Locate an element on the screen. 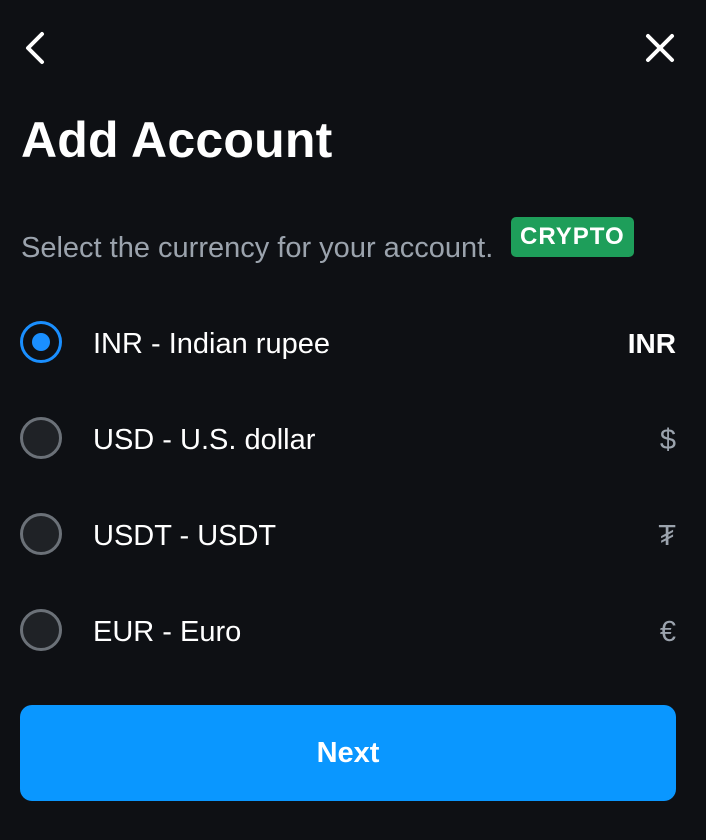 This screenshot has height=840, width=706. currency-option-usd: USD - U.S. dollar $ is located at coordinates (353, 440).